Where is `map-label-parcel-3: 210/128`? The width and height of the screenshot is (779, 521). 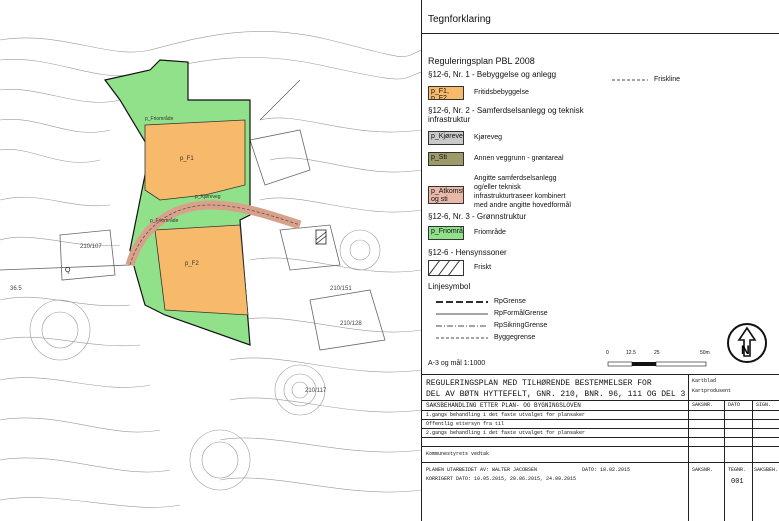 map-label-parcel-3: 210/128 is located at coordinates (351, 324).